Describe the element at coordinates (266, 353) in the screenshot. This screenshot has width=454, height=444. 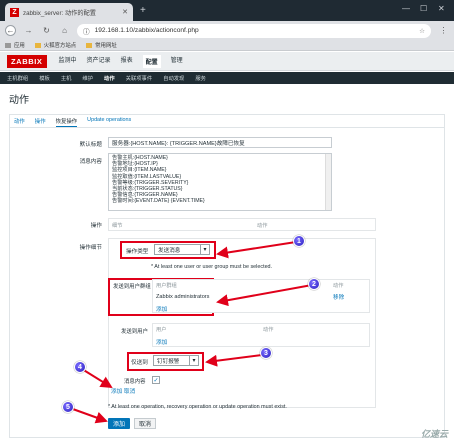
I see `annotation-badge-3: 3` at that location.